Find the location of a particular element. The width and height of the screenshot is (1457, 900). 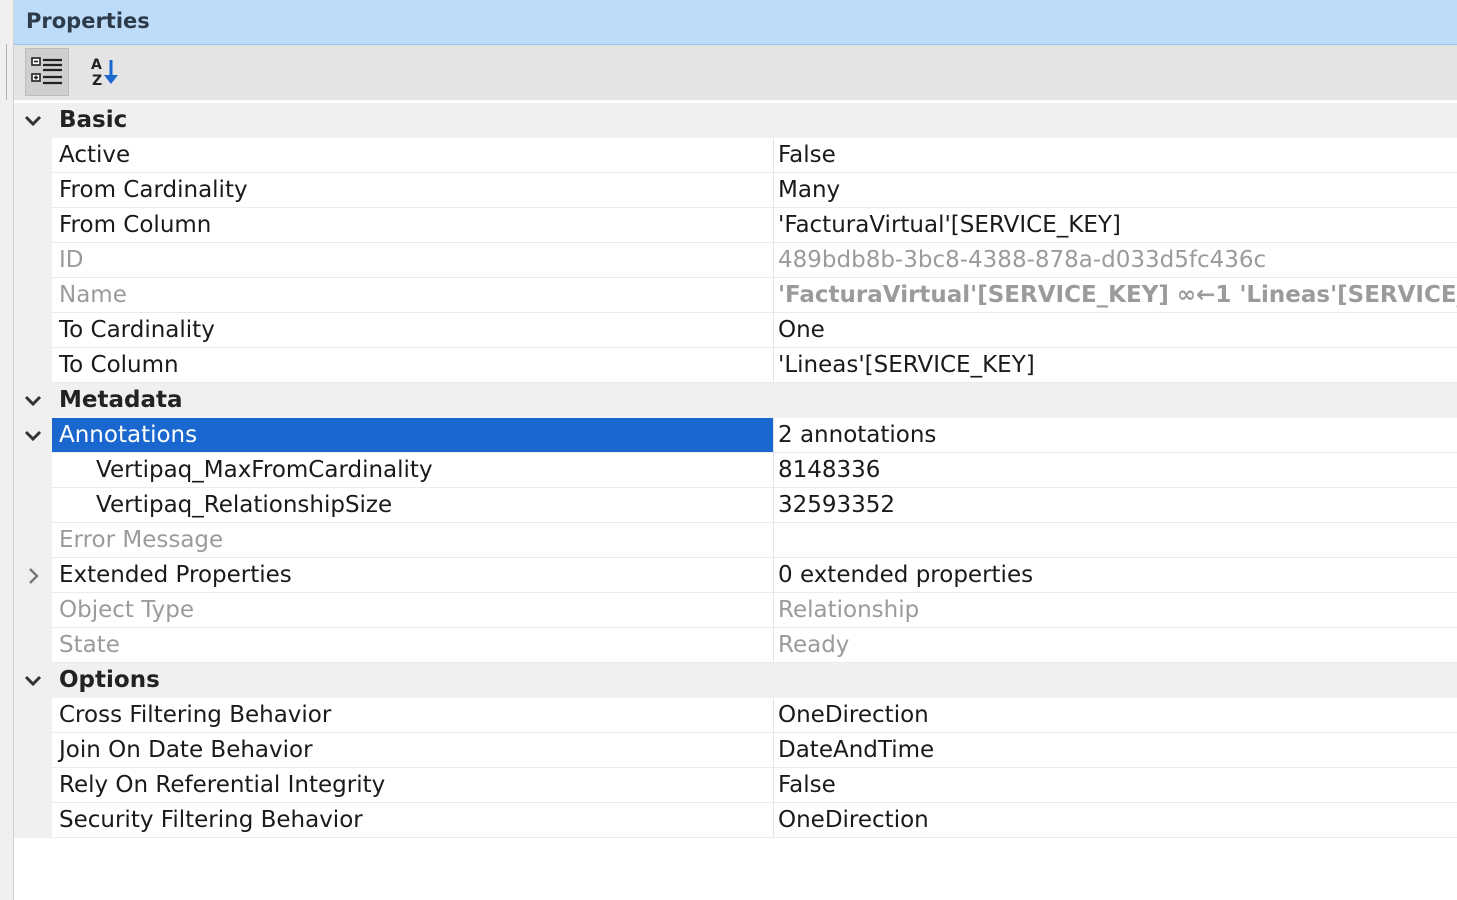

sort-alphabetical-button: A Z is located at coordinates (106, 72).